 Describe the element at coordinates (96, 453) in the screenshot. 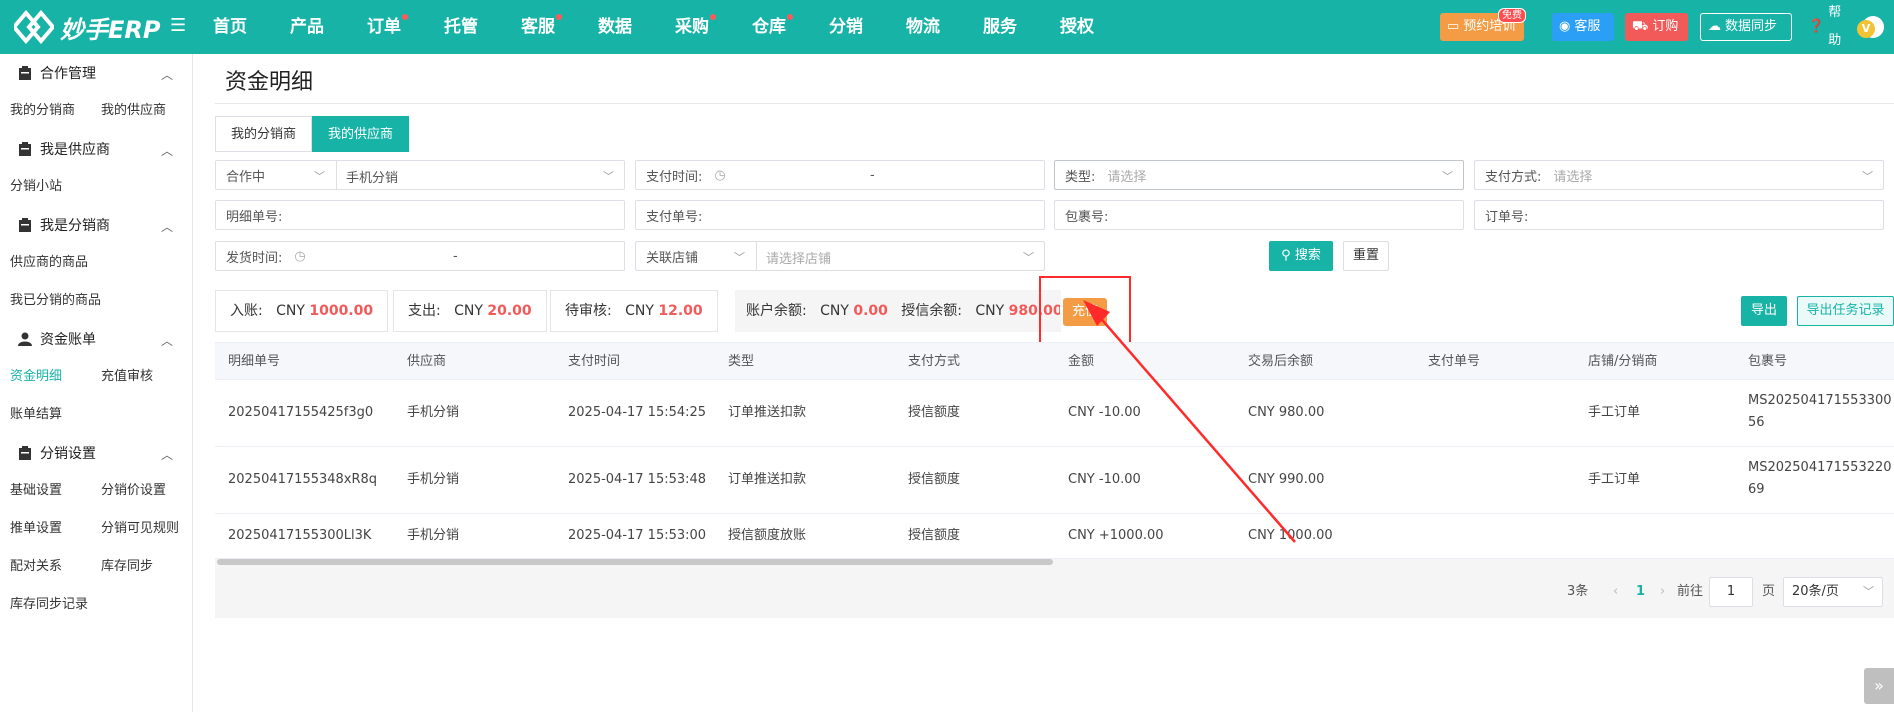

I see `sidebar-group-distribution-settings: 分销设置 ︿` at that location.